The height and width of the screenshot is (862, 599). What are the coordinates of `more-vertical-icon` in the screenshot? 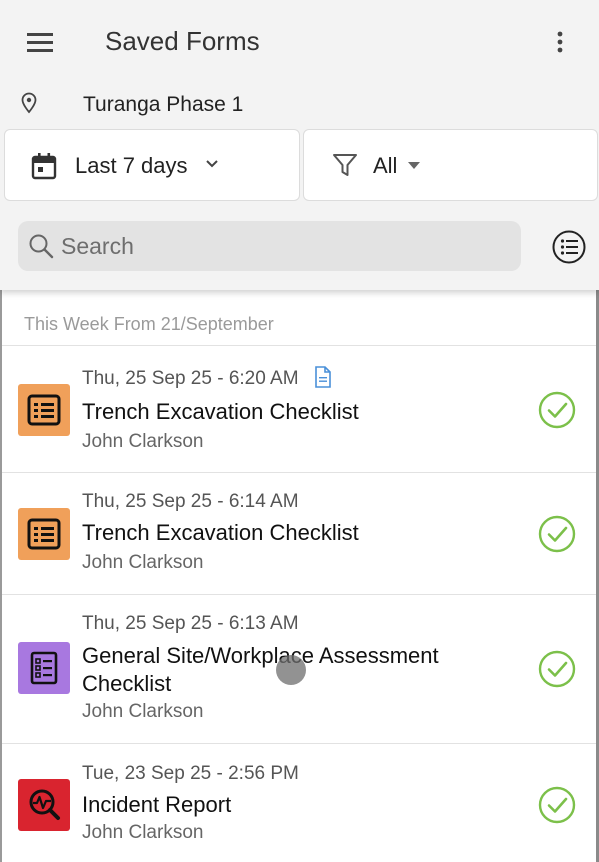 It's located at (560, 43).